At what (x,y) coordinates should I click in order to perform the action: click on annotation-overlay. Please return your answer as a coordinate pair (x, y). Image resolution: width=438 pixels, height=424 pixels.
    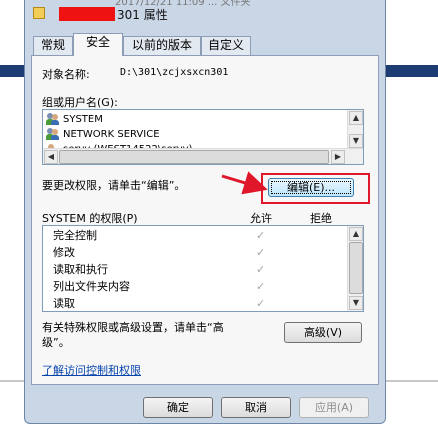
    Looking at the image, I should click on (244, 183).